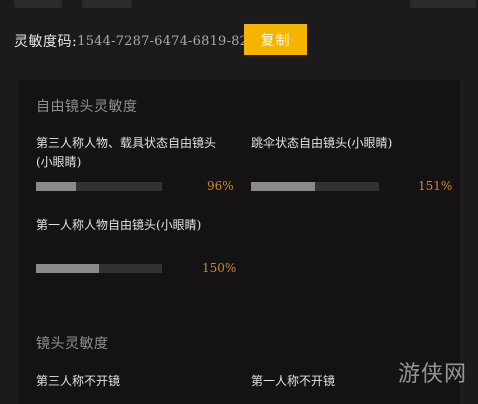 The height and width of the screenshot is (404, 478). I want to click on value-fpp-freelook: 150%, so click(219, 268).